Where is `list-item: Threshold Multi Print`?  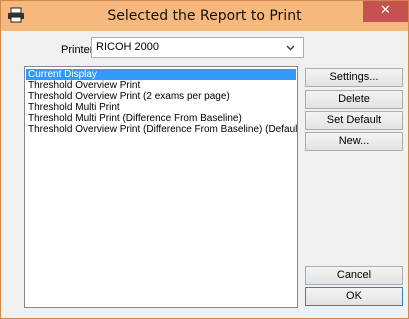 list-item: Threshold Multi Print is located at coordinates (73, 107).